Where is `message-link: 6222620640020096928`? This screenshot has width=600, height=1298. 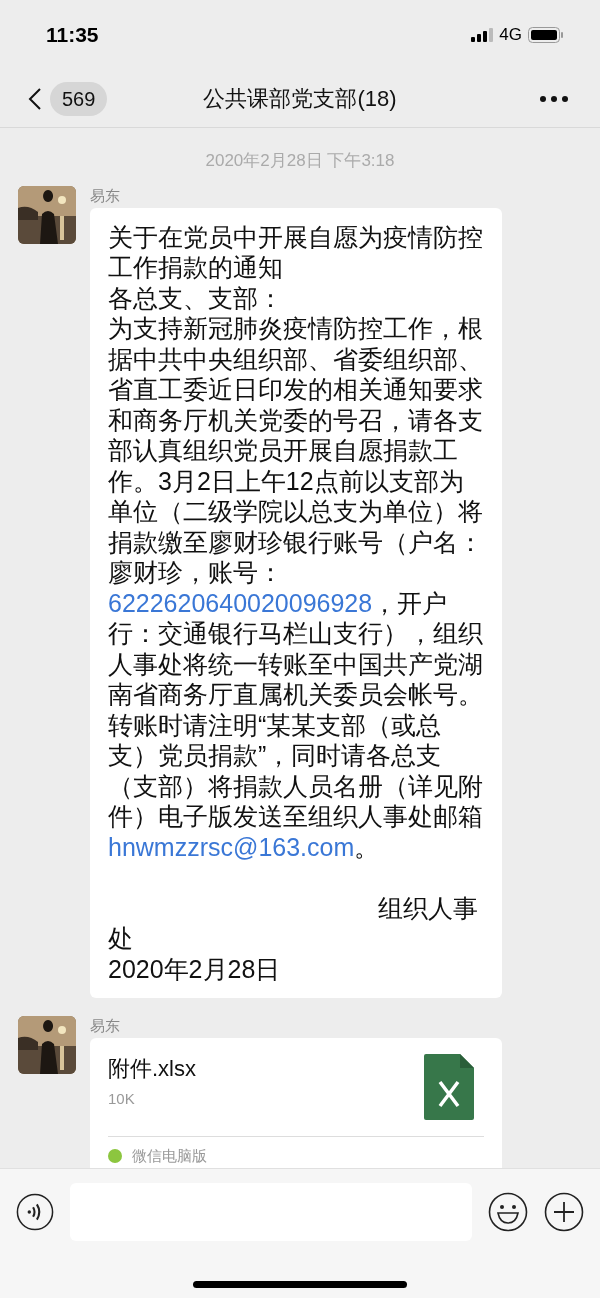
message-link: 6222620640020096928 is located at coordinates (240, 602).